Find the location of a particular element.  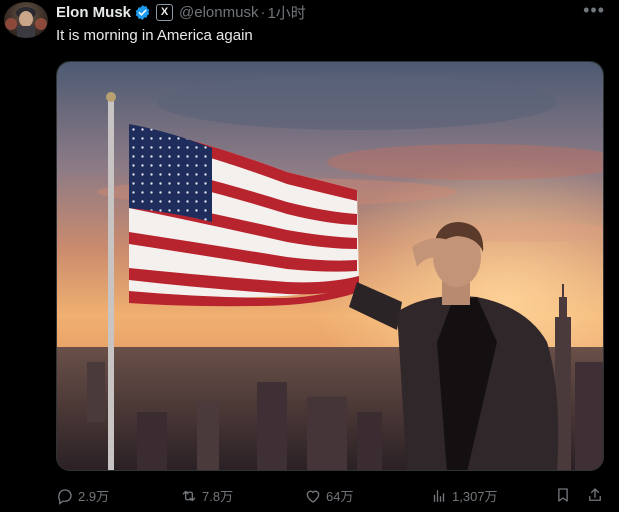

author-handle: @elonmusk is located at coordinates (218, 12).